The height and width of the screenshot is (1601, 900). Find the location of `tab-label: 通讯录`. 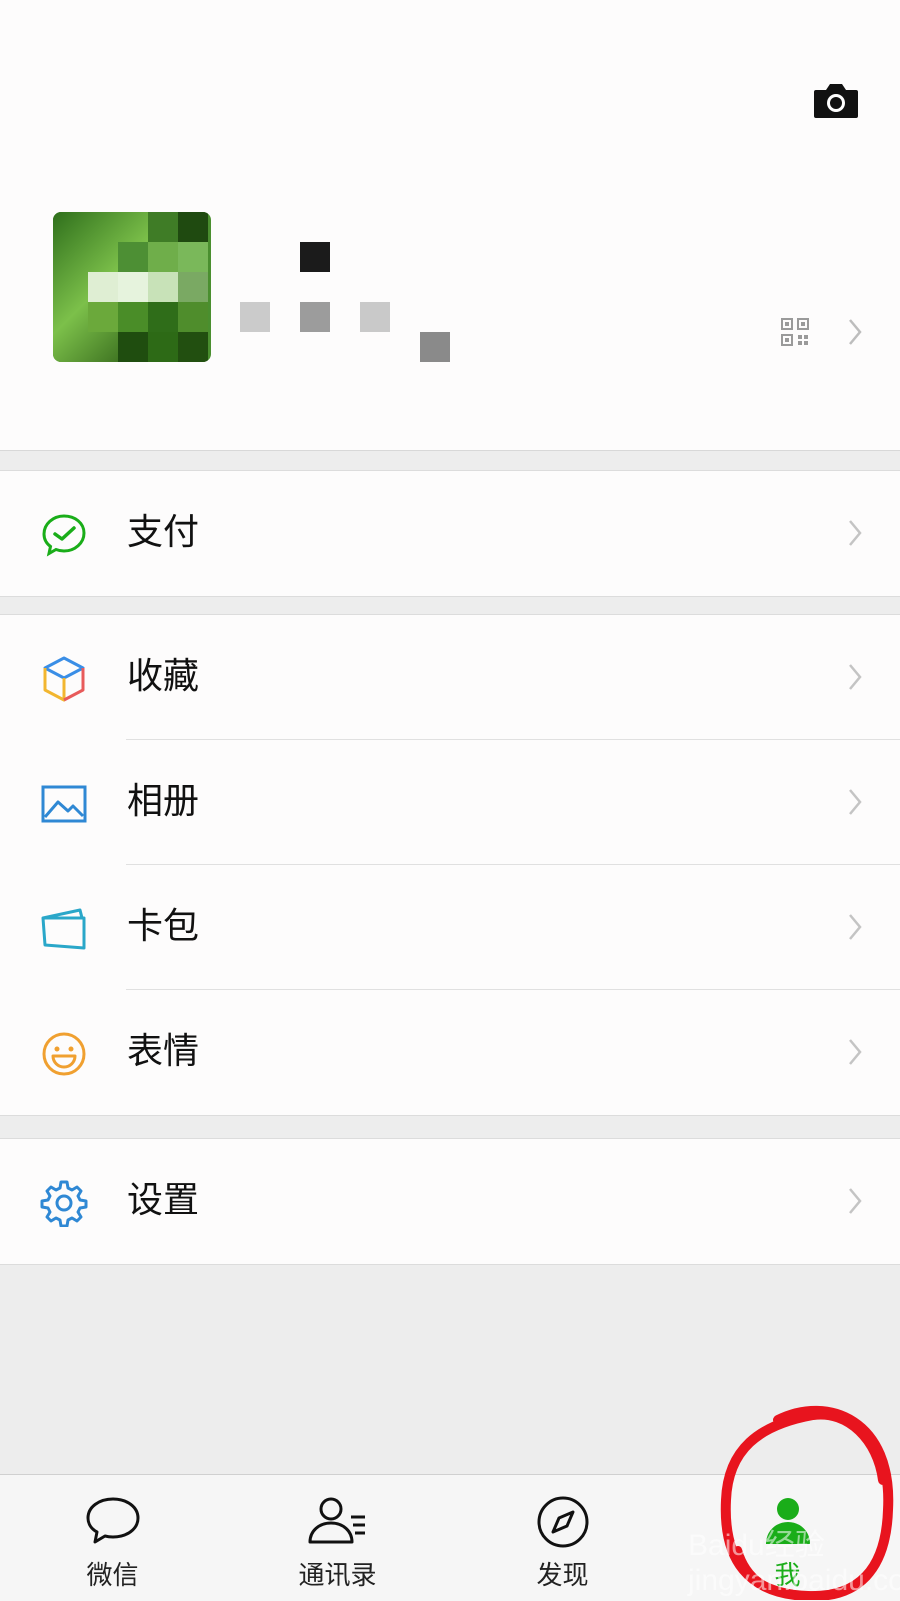

tab-label: 通讯录 is located at coordinates (337, 1576).